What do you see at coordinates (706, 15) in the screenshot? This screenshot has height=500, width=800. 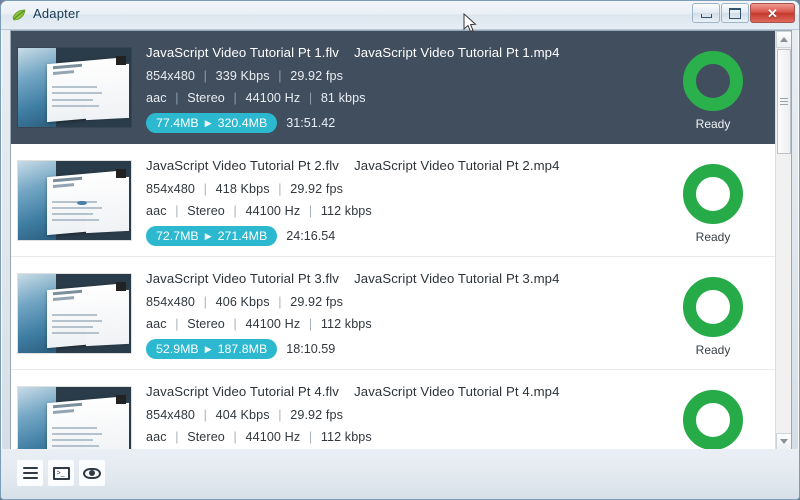 I see `minimize-icon` at bounding box center [706, 15].